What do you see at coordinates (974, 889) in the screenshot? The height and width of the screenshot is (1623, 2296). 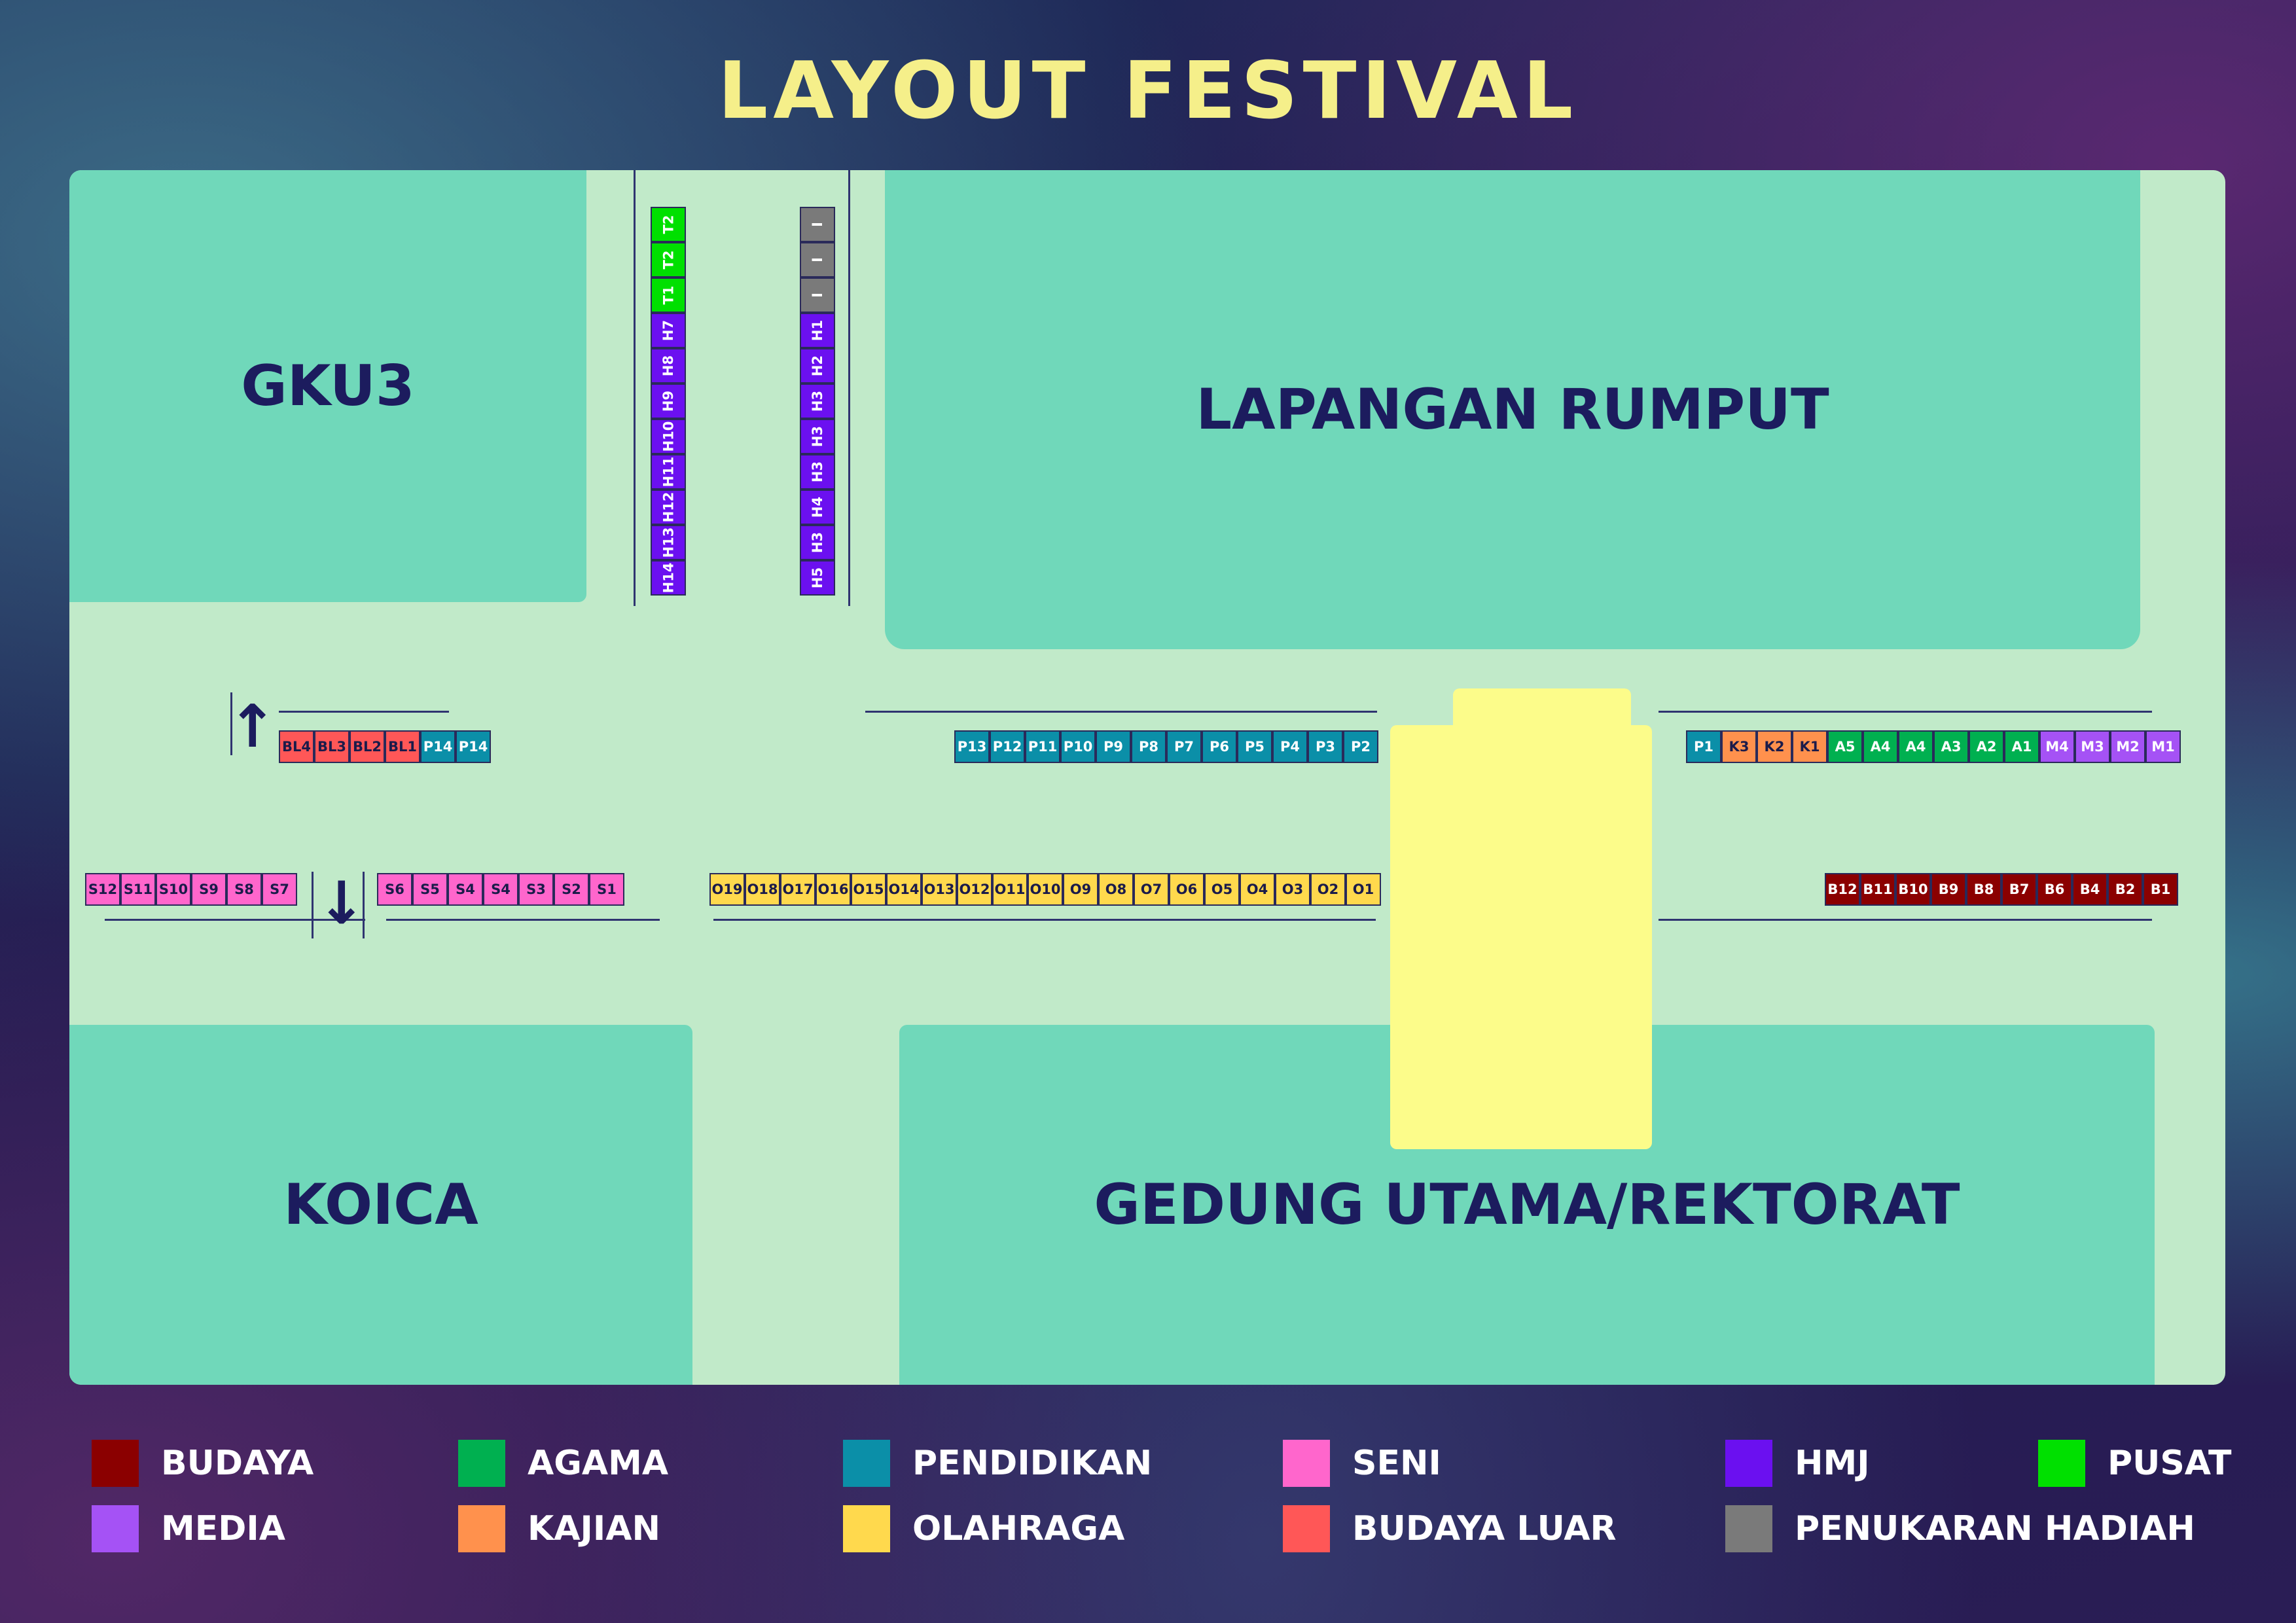 I see `stall-o12: O12` at bounding box center [974, 889].